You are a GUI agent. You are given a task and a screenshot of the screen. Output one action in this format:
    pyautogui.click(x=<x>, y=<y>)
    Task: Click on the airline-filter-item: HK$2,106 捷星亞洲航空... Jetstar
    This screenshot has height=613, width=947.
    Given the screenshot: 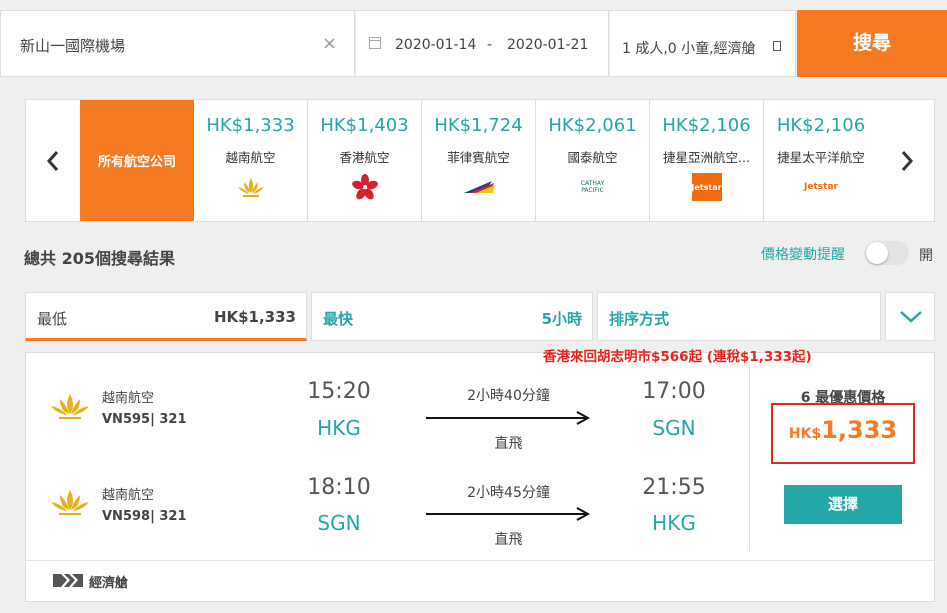 What is the action you would take?
    pyautogui.click(x=707, y=160)
    